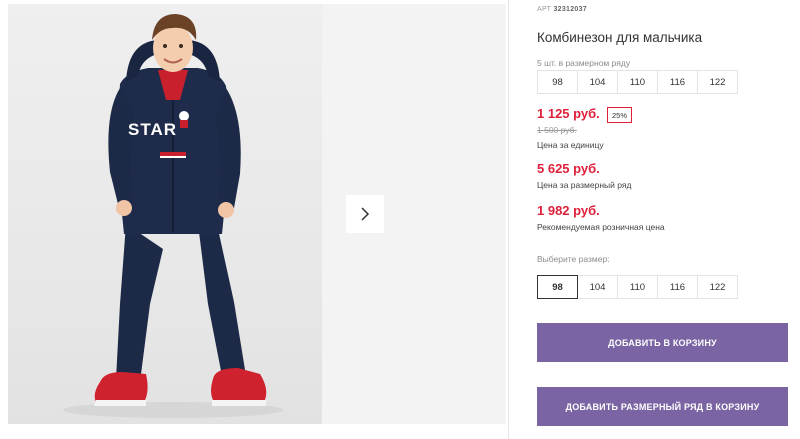 The height and width of the screenshot is (439, 800). I want to click on shirt-print-text: STAR, so click(153, 129).